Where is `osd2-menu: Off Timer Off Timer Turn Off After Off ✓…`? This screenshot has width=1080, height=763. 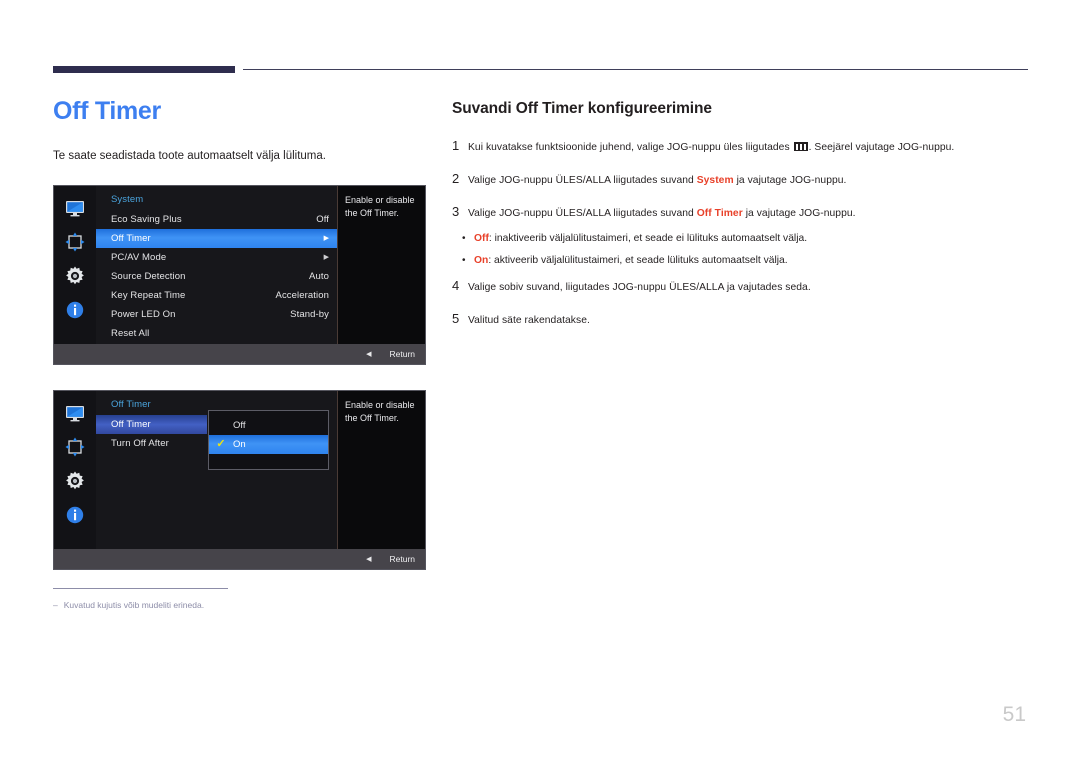
osd2-menu: Off Timer Off Timer Turn Off After Off ✓… is located at coordinates (216, 470).